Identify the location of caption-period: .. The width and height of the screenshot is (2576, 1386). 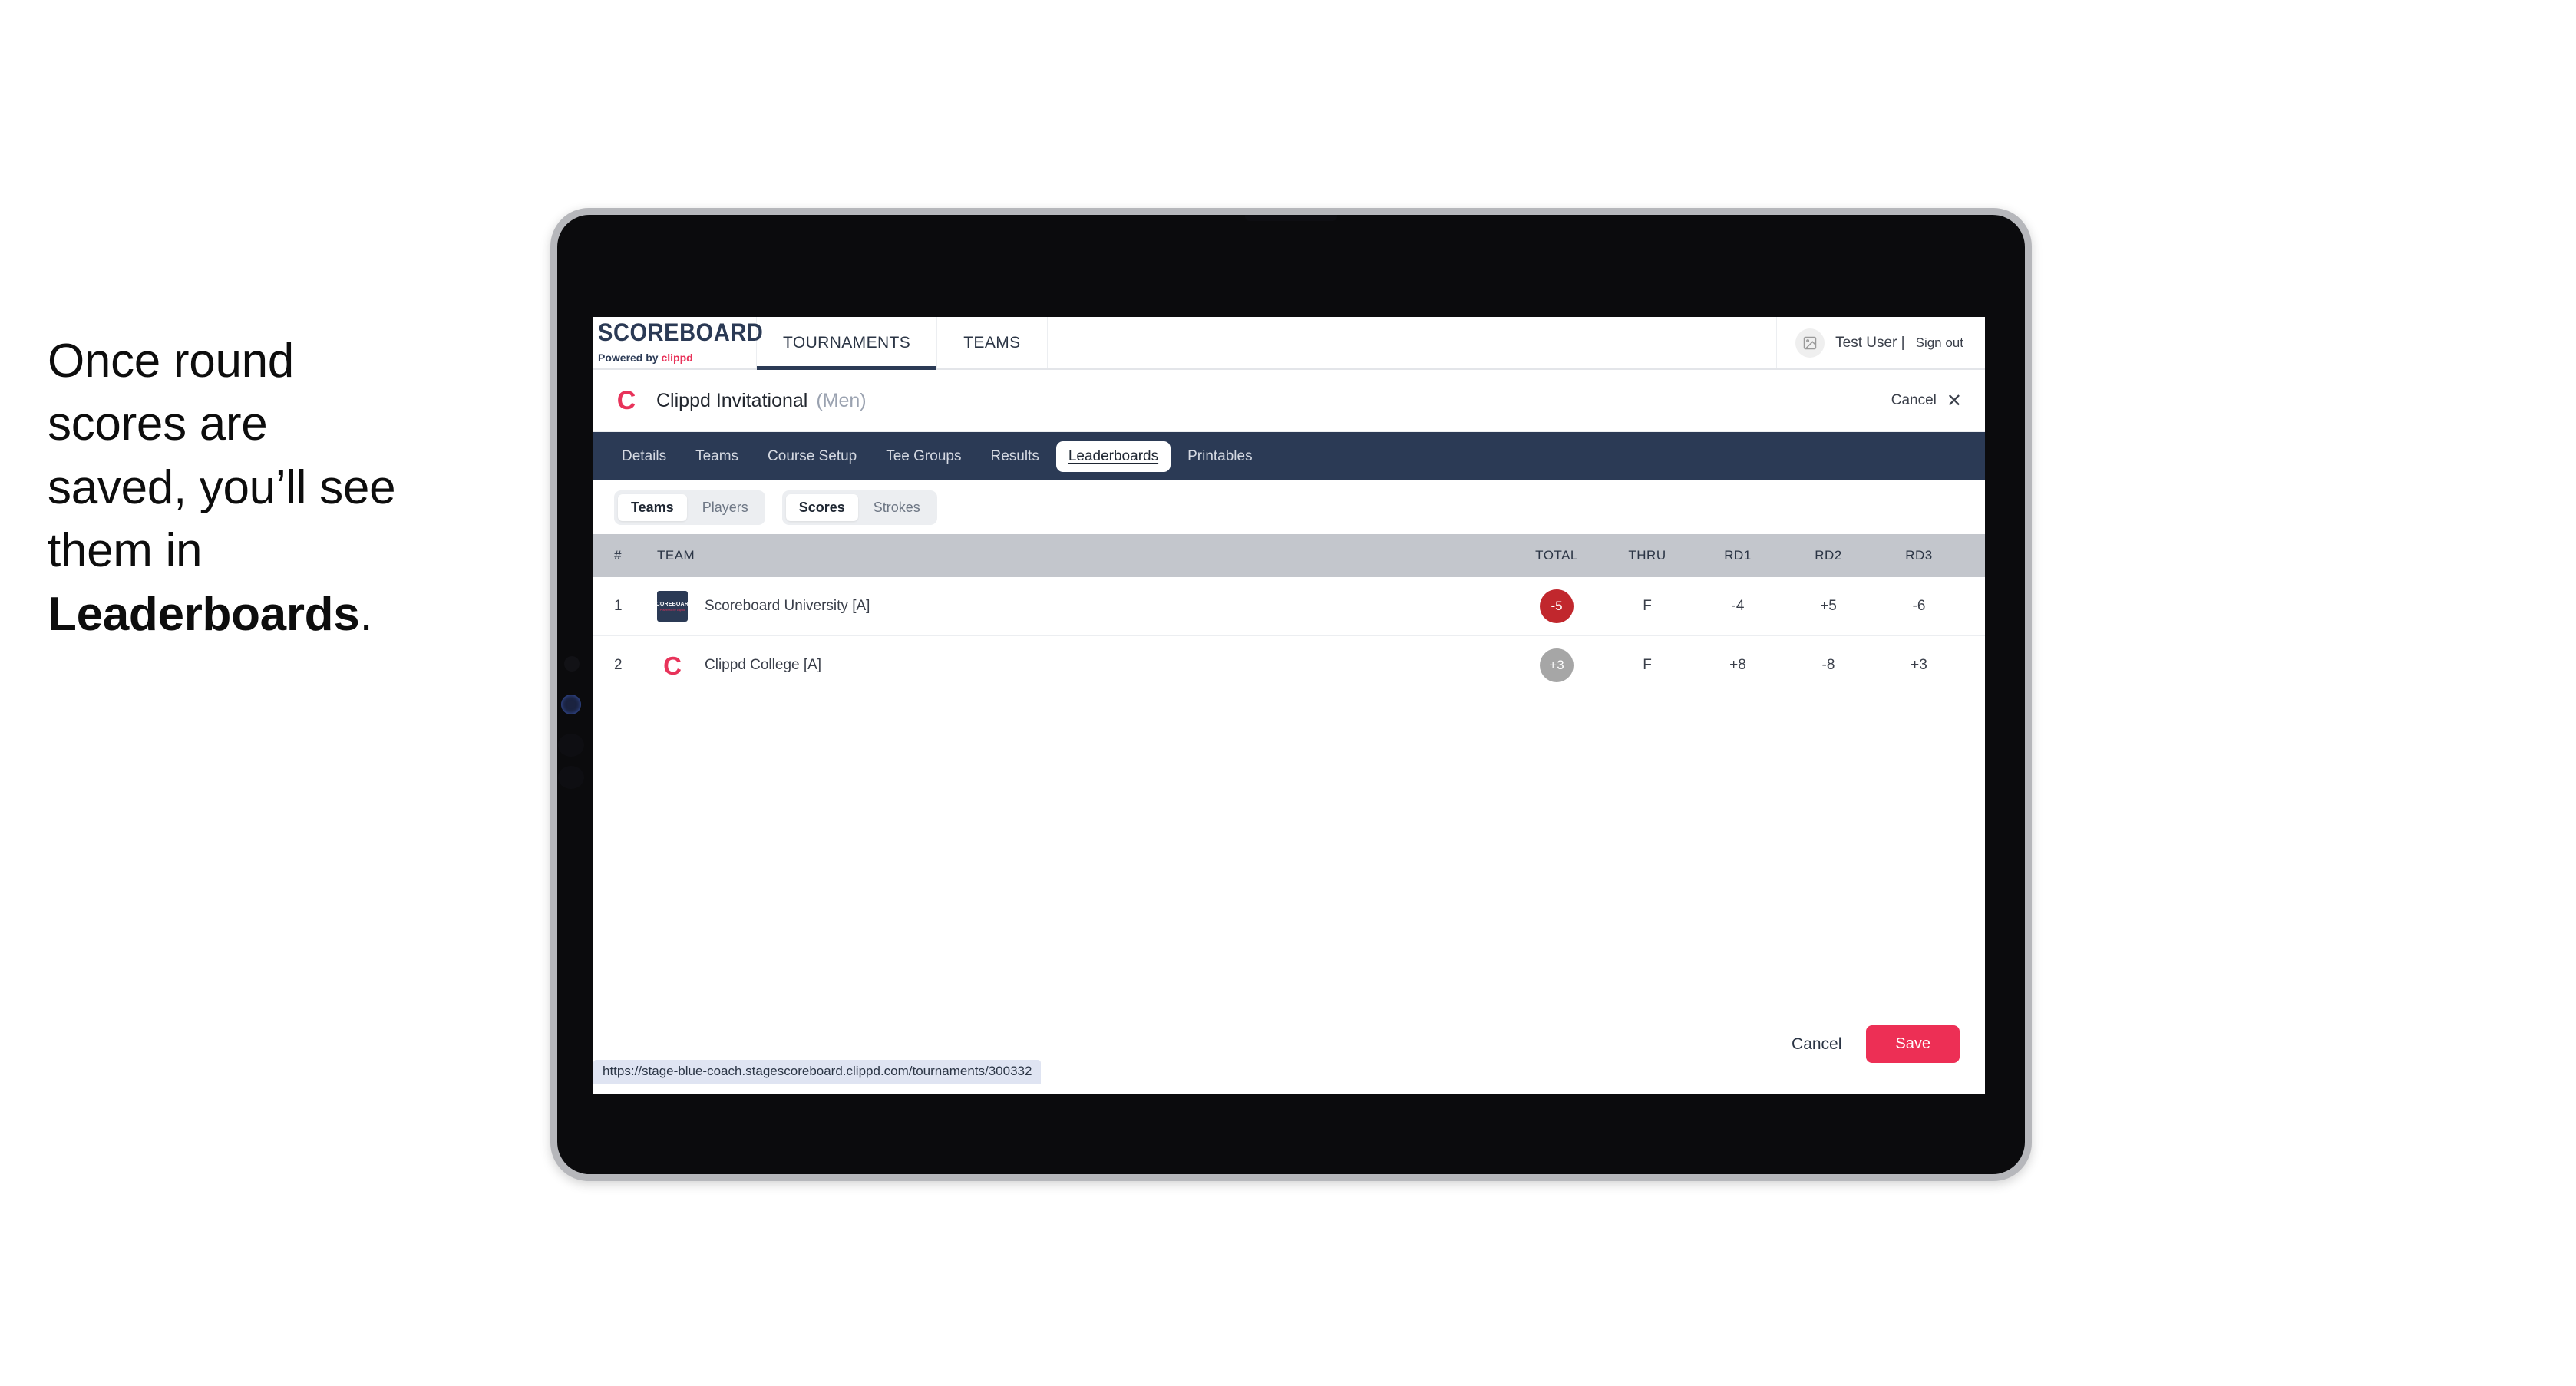
(366, 614).